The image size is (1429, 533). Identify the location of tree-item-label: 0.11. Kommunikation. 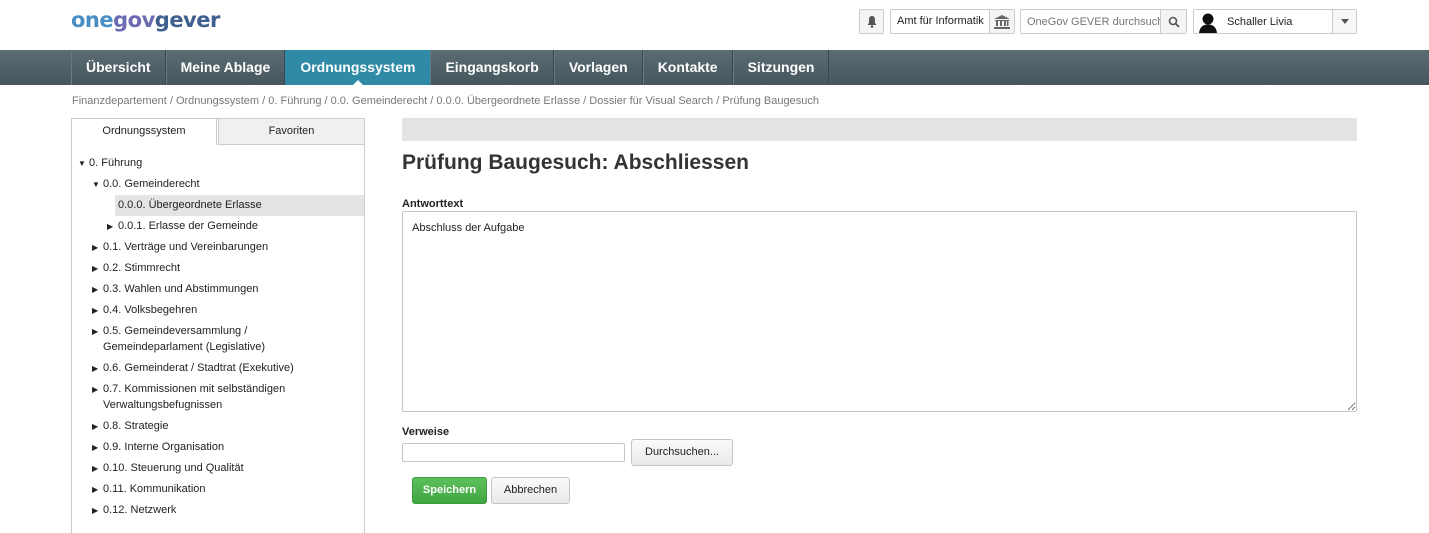
(154, 489).